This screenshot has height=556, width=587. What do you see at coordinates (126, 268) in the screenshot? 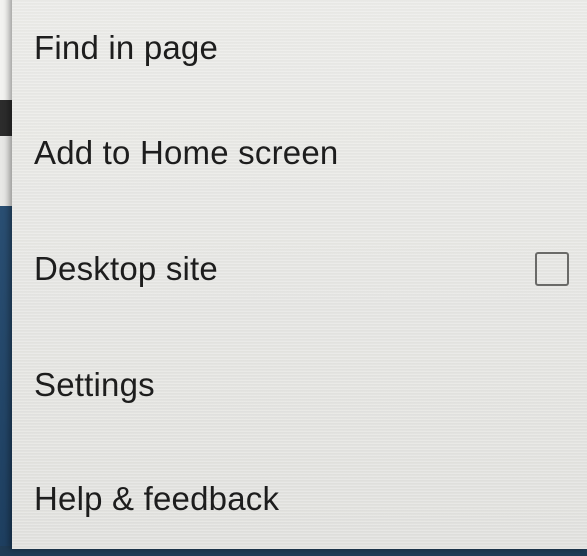
I see `menu-item-label: Desktop site` at bounding box center [126, 268].